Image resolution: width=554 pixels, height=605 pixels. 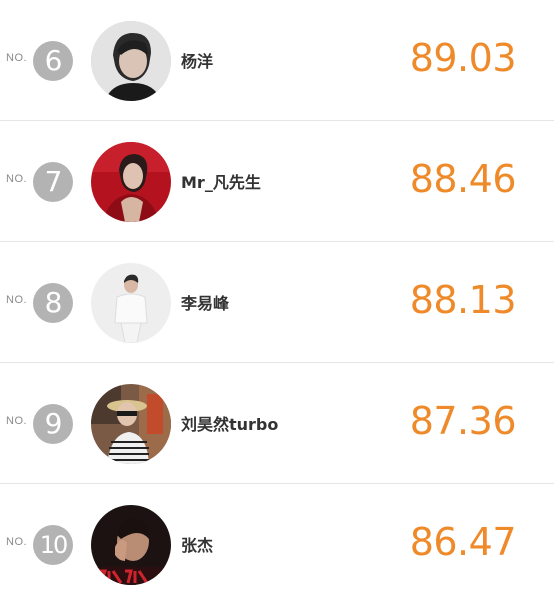 What do you see at coordinates (53, 424) in the screenshot?
I see `rank-badge: 9` at bounding box center [53, 424].